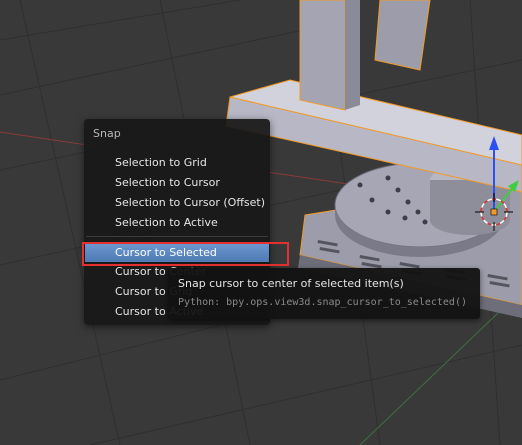 This screenshot has height=445, width=522. What do you see at coordinates (107, 133) in the screenshot?
I see `snap-menu-title: Snap` at bounding box center [107, 133].